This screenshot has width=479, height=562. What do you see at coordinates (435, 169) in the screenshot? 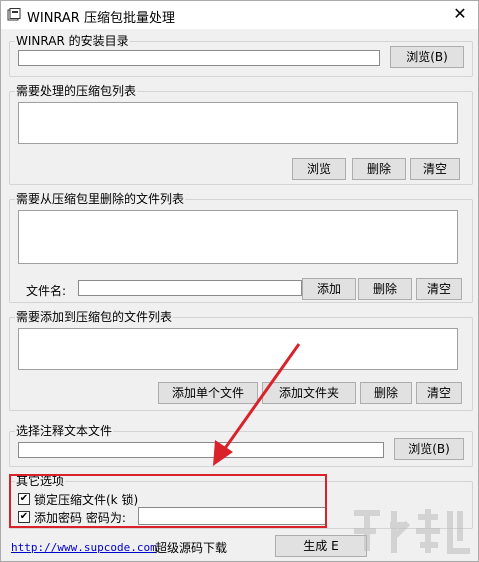
I see `archive-clear-button: 清空` at bounding box center [435, 169].